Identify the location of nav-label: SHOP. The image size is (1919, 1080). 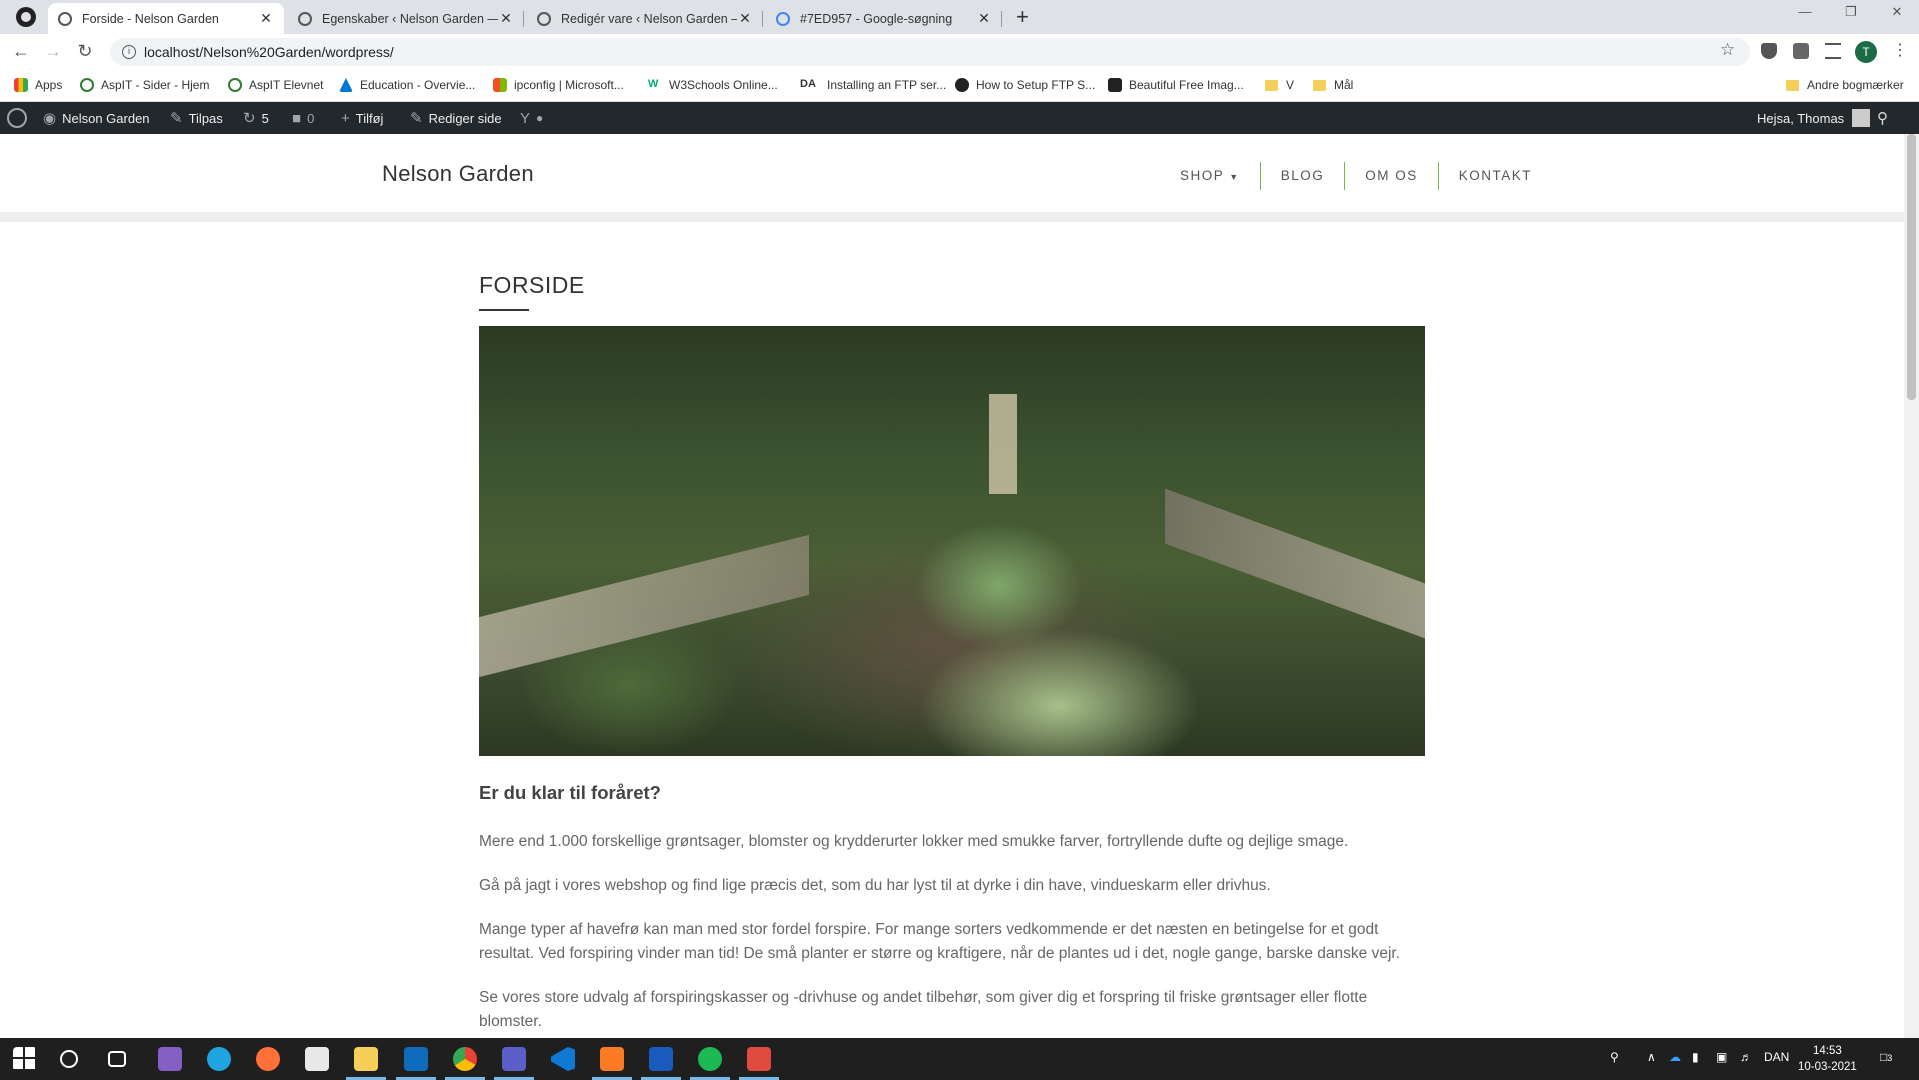
(1202, 175).